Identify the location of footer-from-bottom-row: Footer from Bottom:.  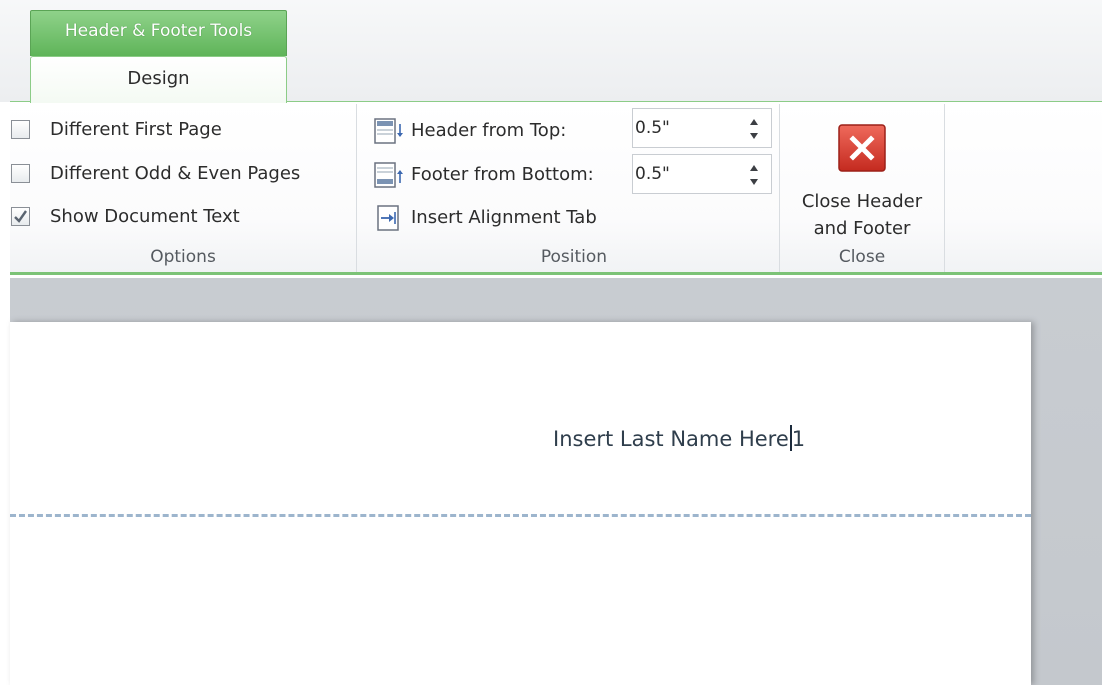
(499, 176).